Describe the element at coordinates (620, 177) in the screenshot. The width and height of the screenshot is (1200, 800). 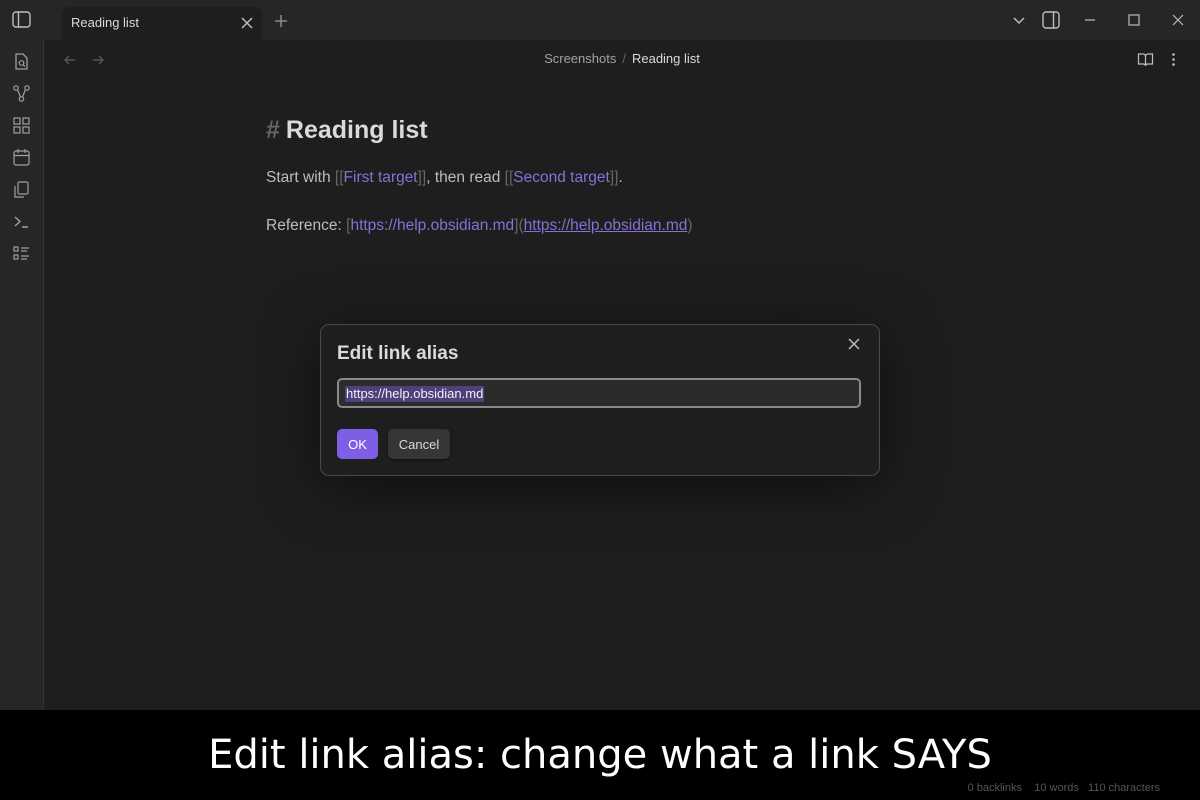
I see `paragraph-text: .` at that location.